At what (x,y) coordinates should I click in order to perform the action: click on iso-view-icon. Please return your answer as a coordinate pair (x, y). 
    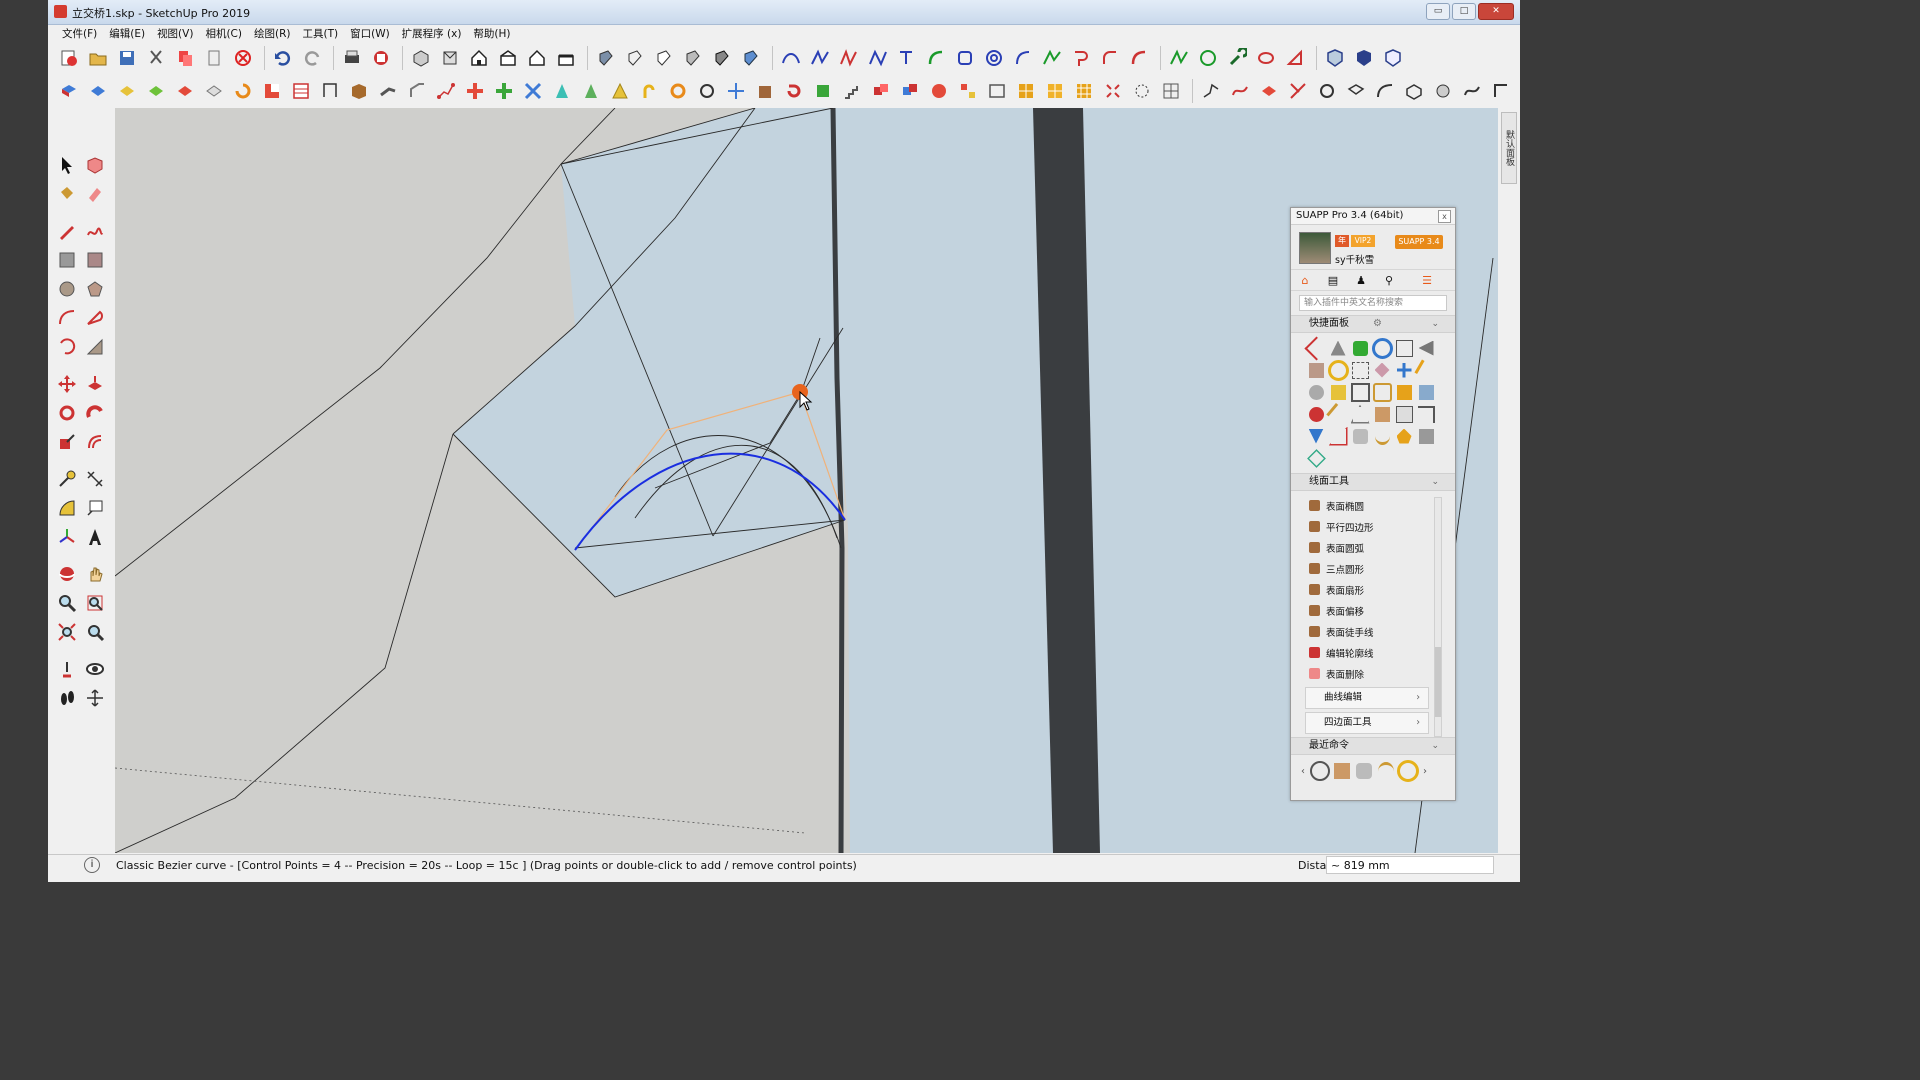
    Looking at the image, I should click on (421, 58).